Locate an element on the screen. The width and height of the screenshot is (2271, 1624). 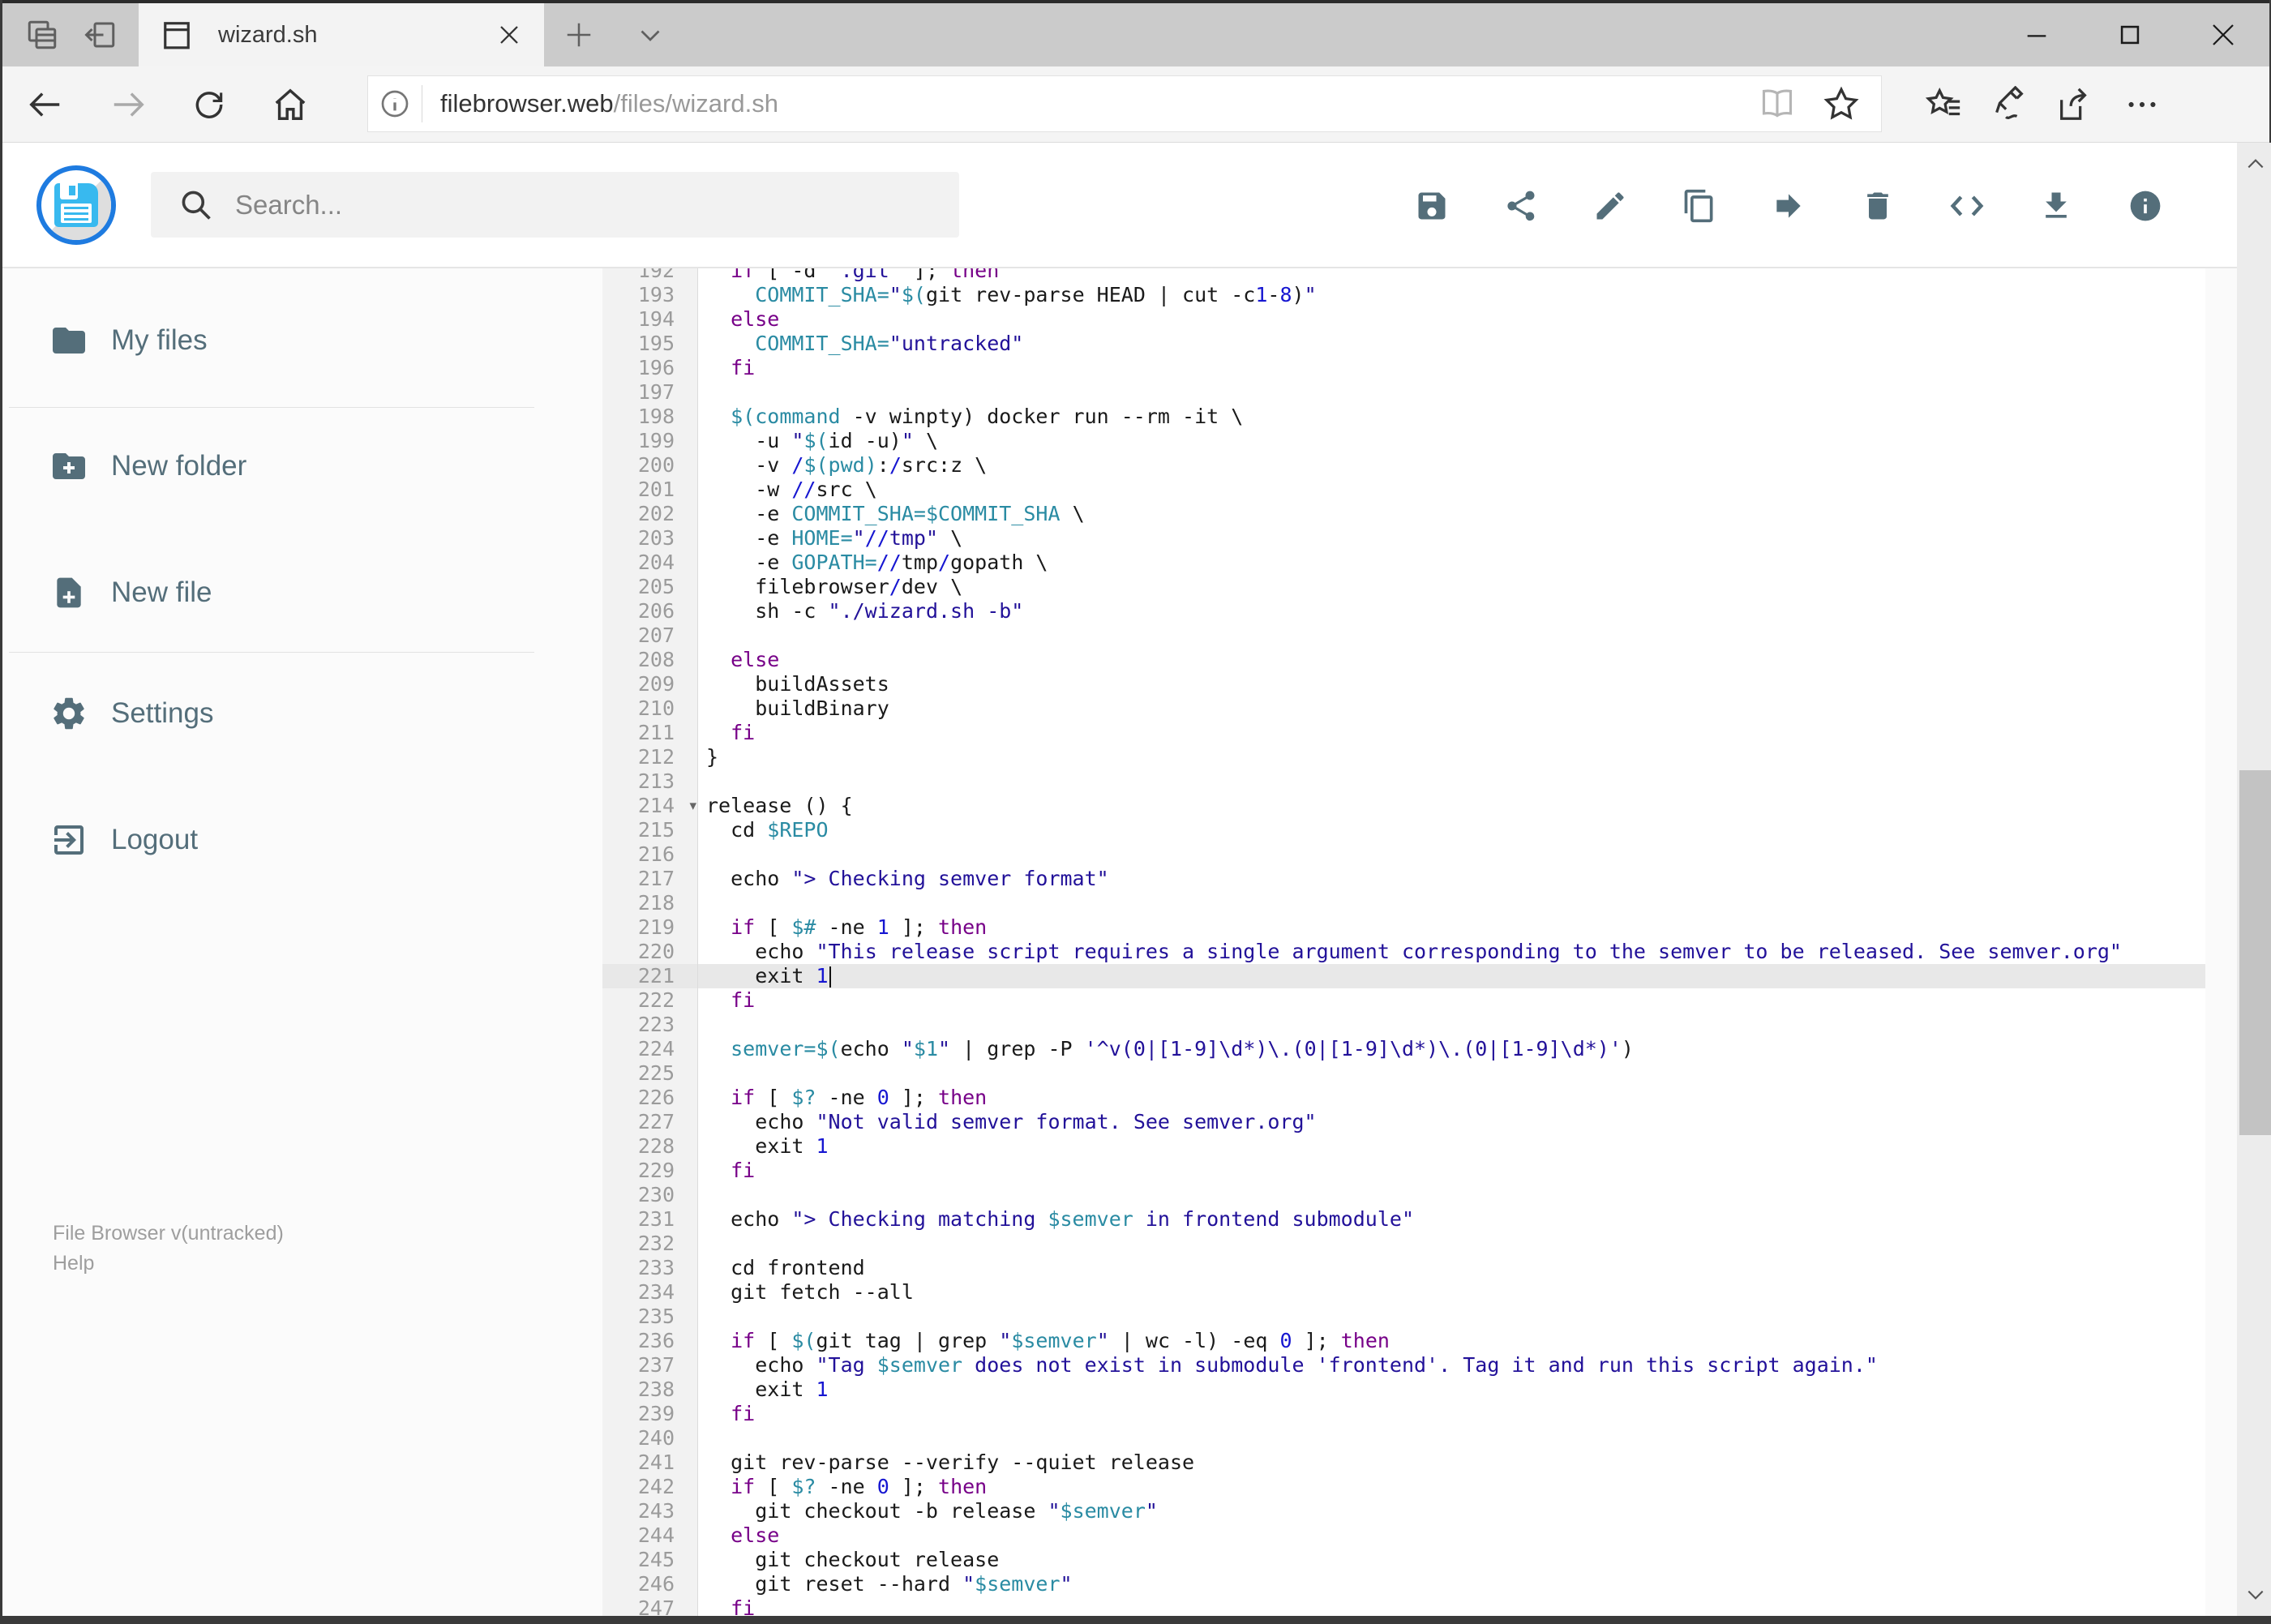
code-line: 214 ▾ release () { is located at coordinates (1403, 806).